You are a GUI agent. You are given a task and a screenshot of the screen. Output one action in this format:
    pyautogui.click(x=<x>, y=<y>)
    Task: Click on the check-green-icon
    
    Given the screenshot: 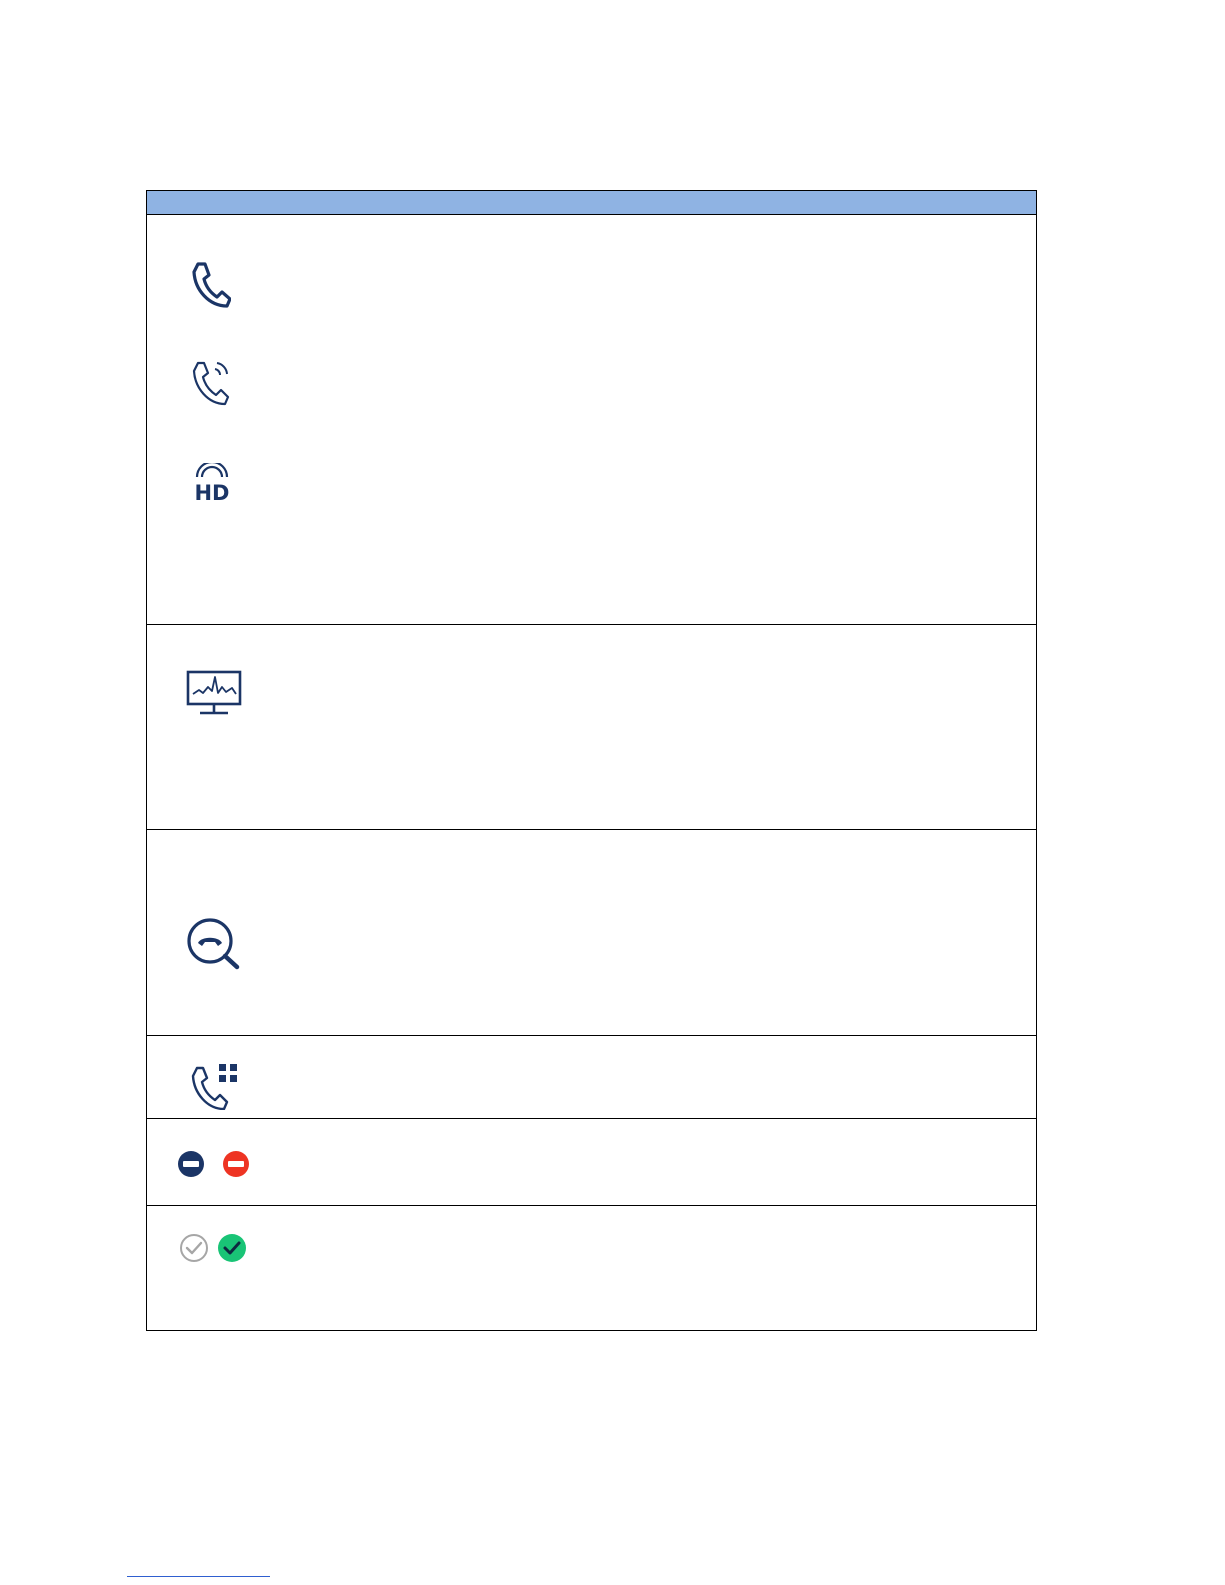 What is the action you would take?
    pyautogui.click(x=232, y=1248)
    